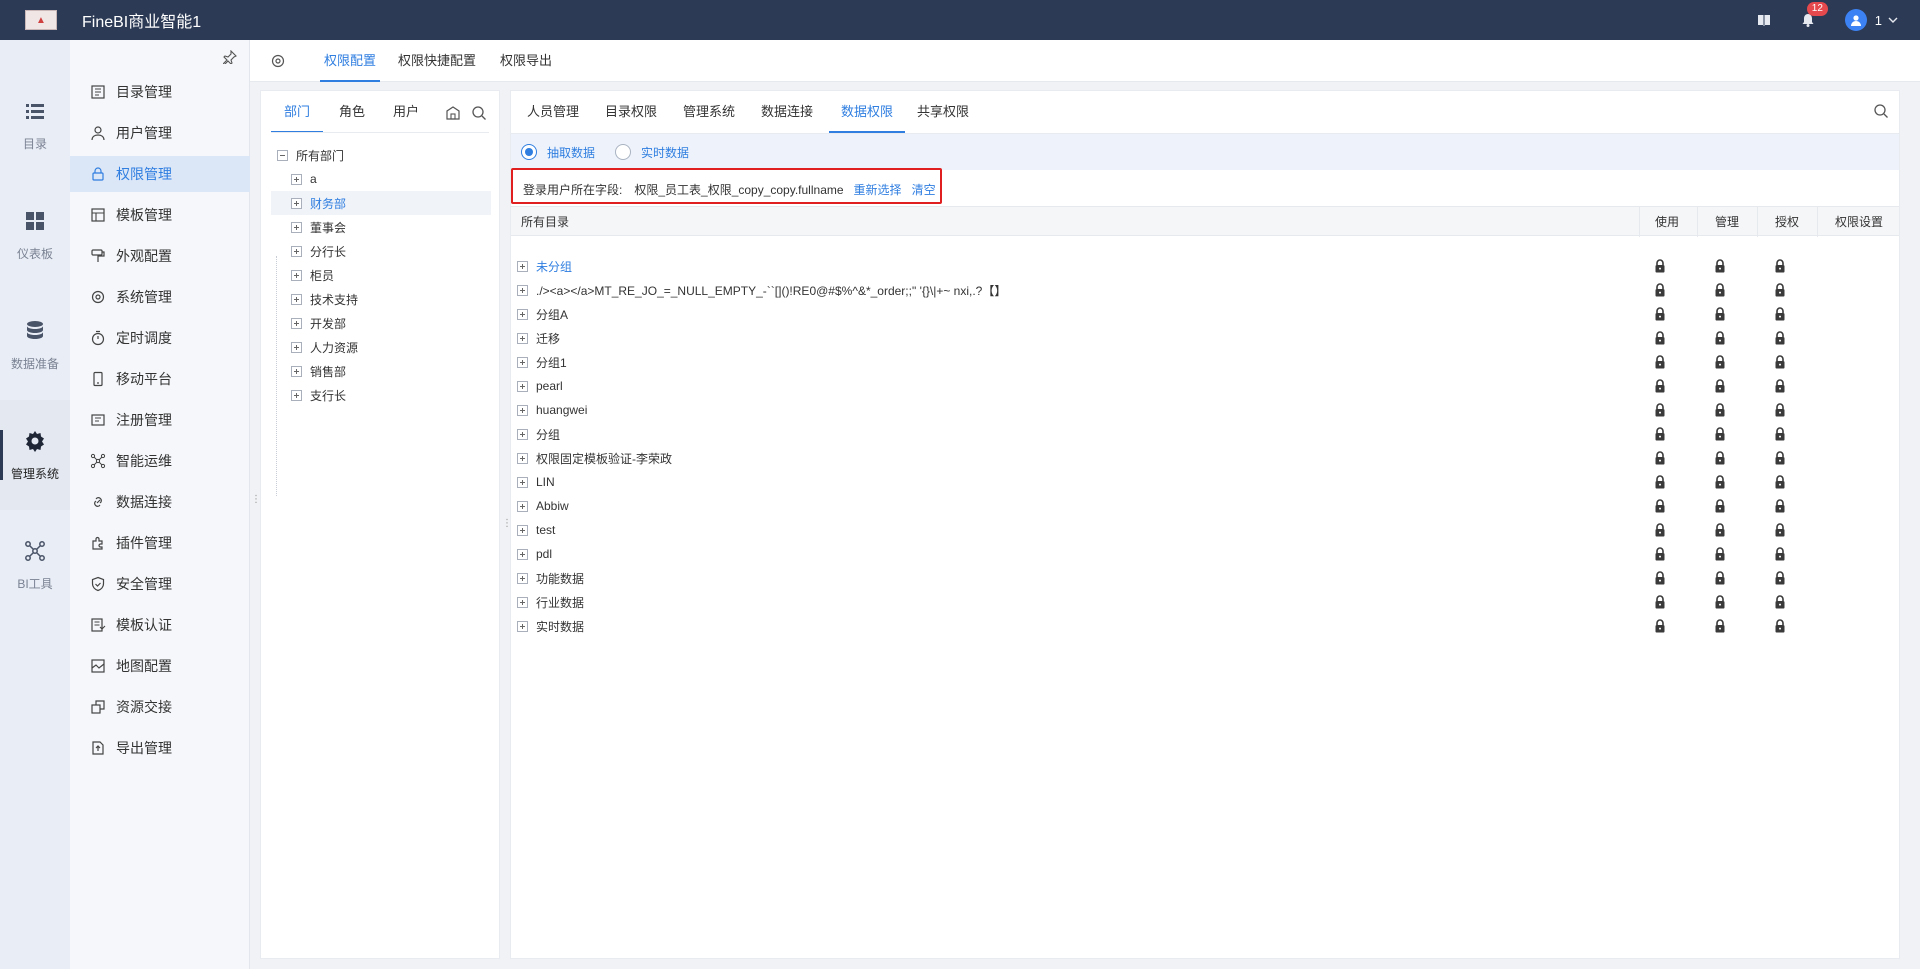 The image size is (1920, 969). What do you see at coordinates (1205, 434) in the screenshot?
I see `catalog-row: 分组` at bounding box center [1205, 434].